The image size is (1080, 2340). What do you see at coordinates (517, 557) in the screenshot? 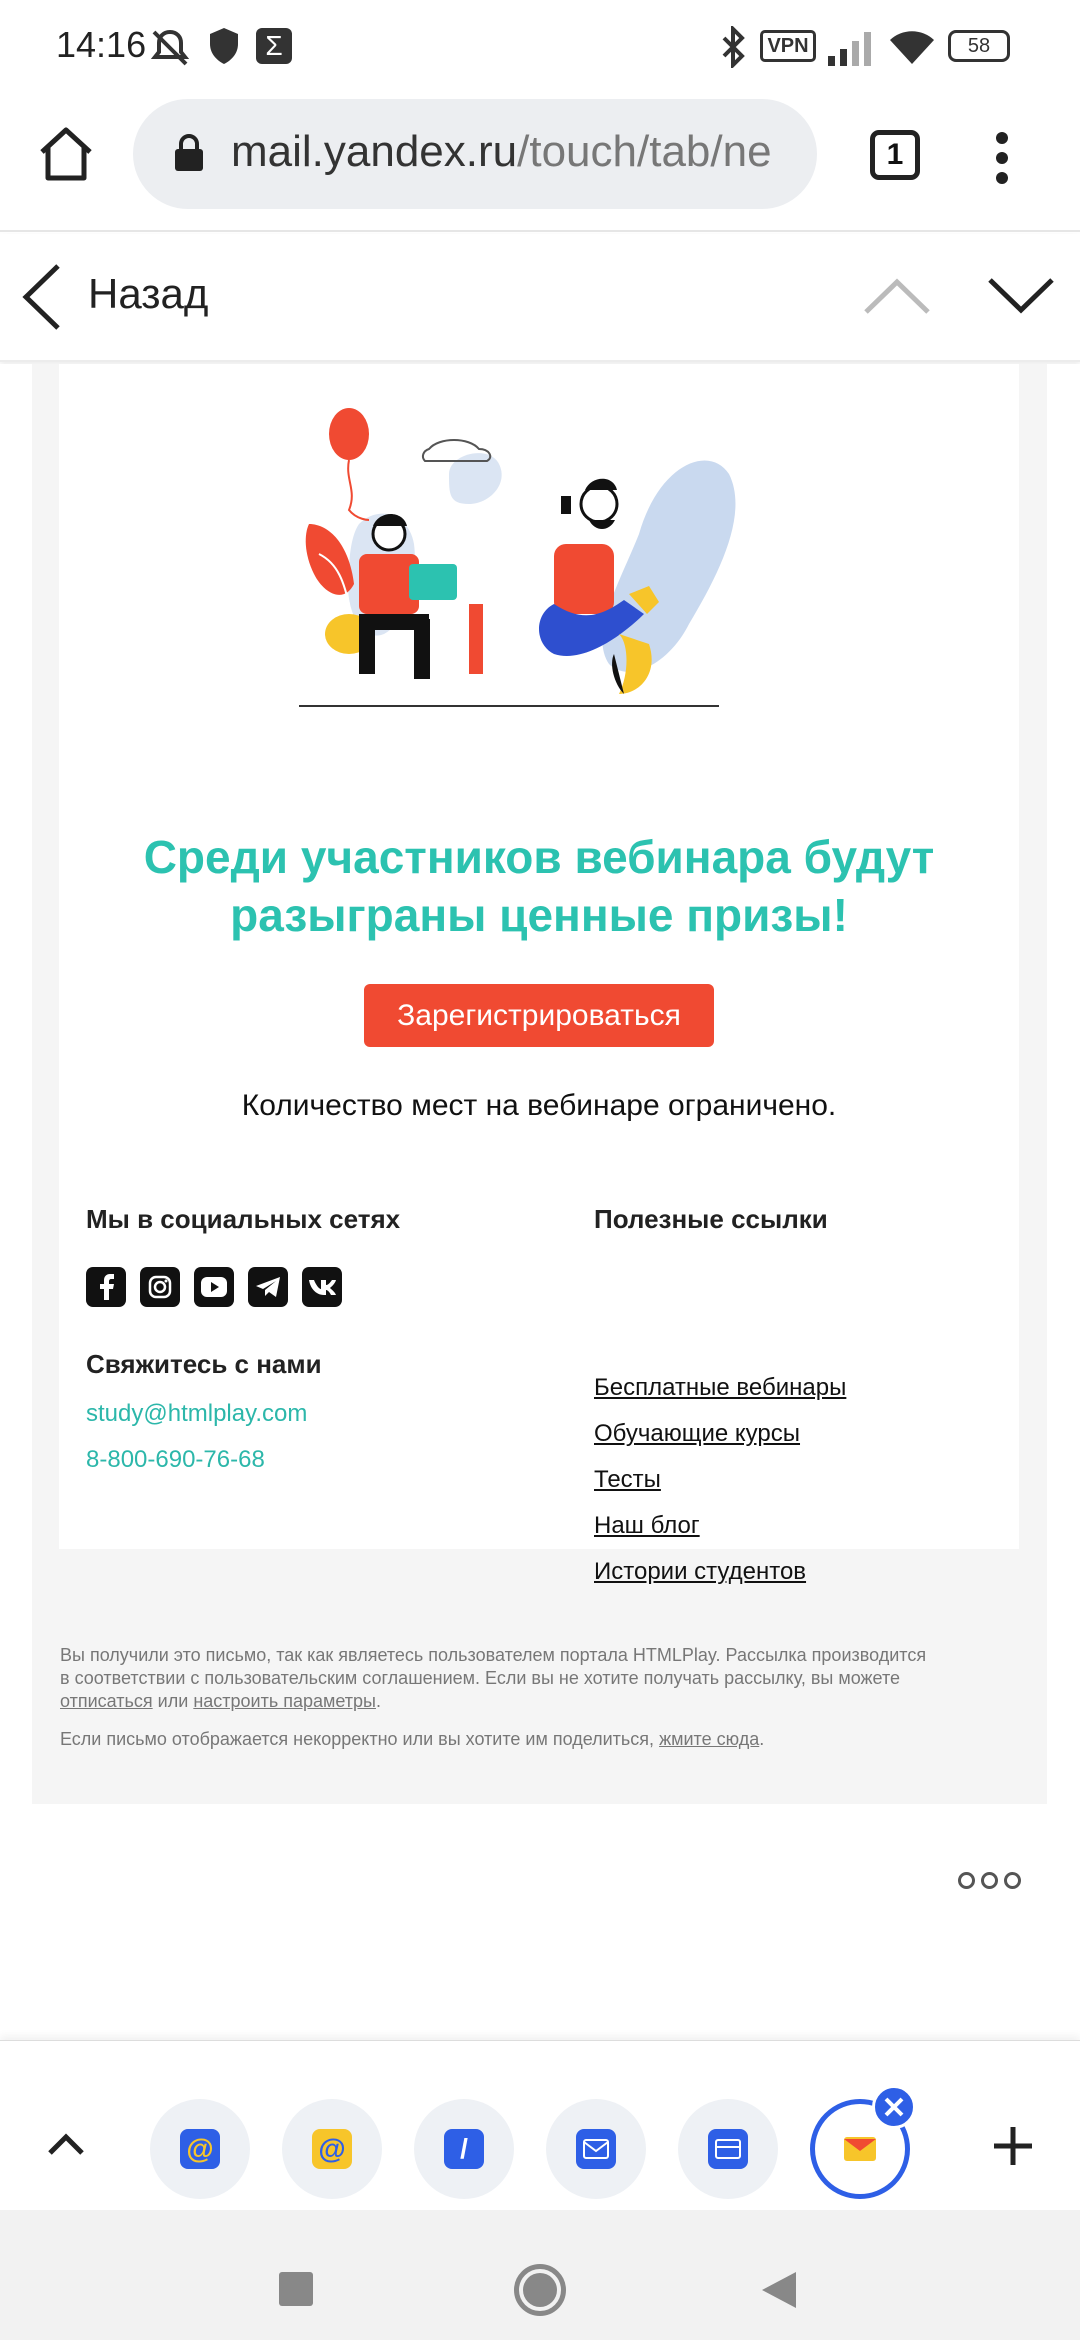
I see `webinar-illustration` at bounding box center [517, 557].